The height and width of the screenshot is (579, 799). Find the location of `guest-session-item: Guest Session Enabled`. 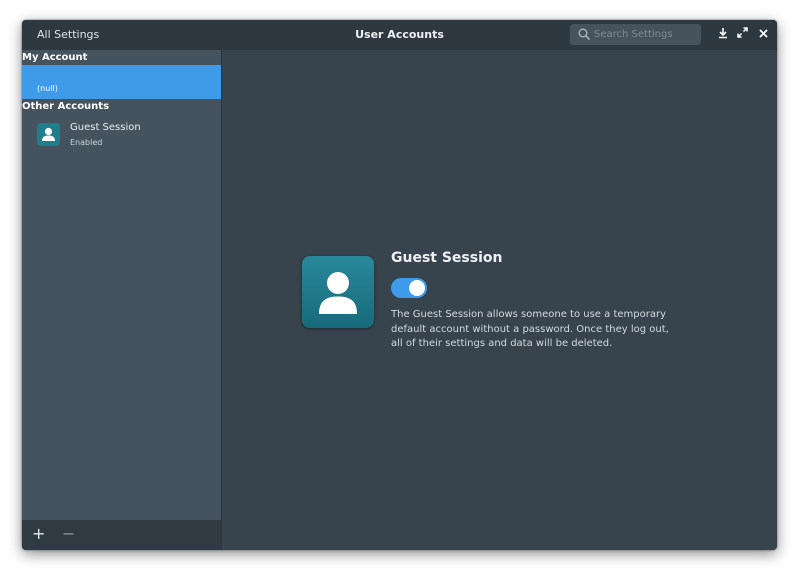

guest-session-item: Guest Session Enabled is located at coordinates (121, 135).